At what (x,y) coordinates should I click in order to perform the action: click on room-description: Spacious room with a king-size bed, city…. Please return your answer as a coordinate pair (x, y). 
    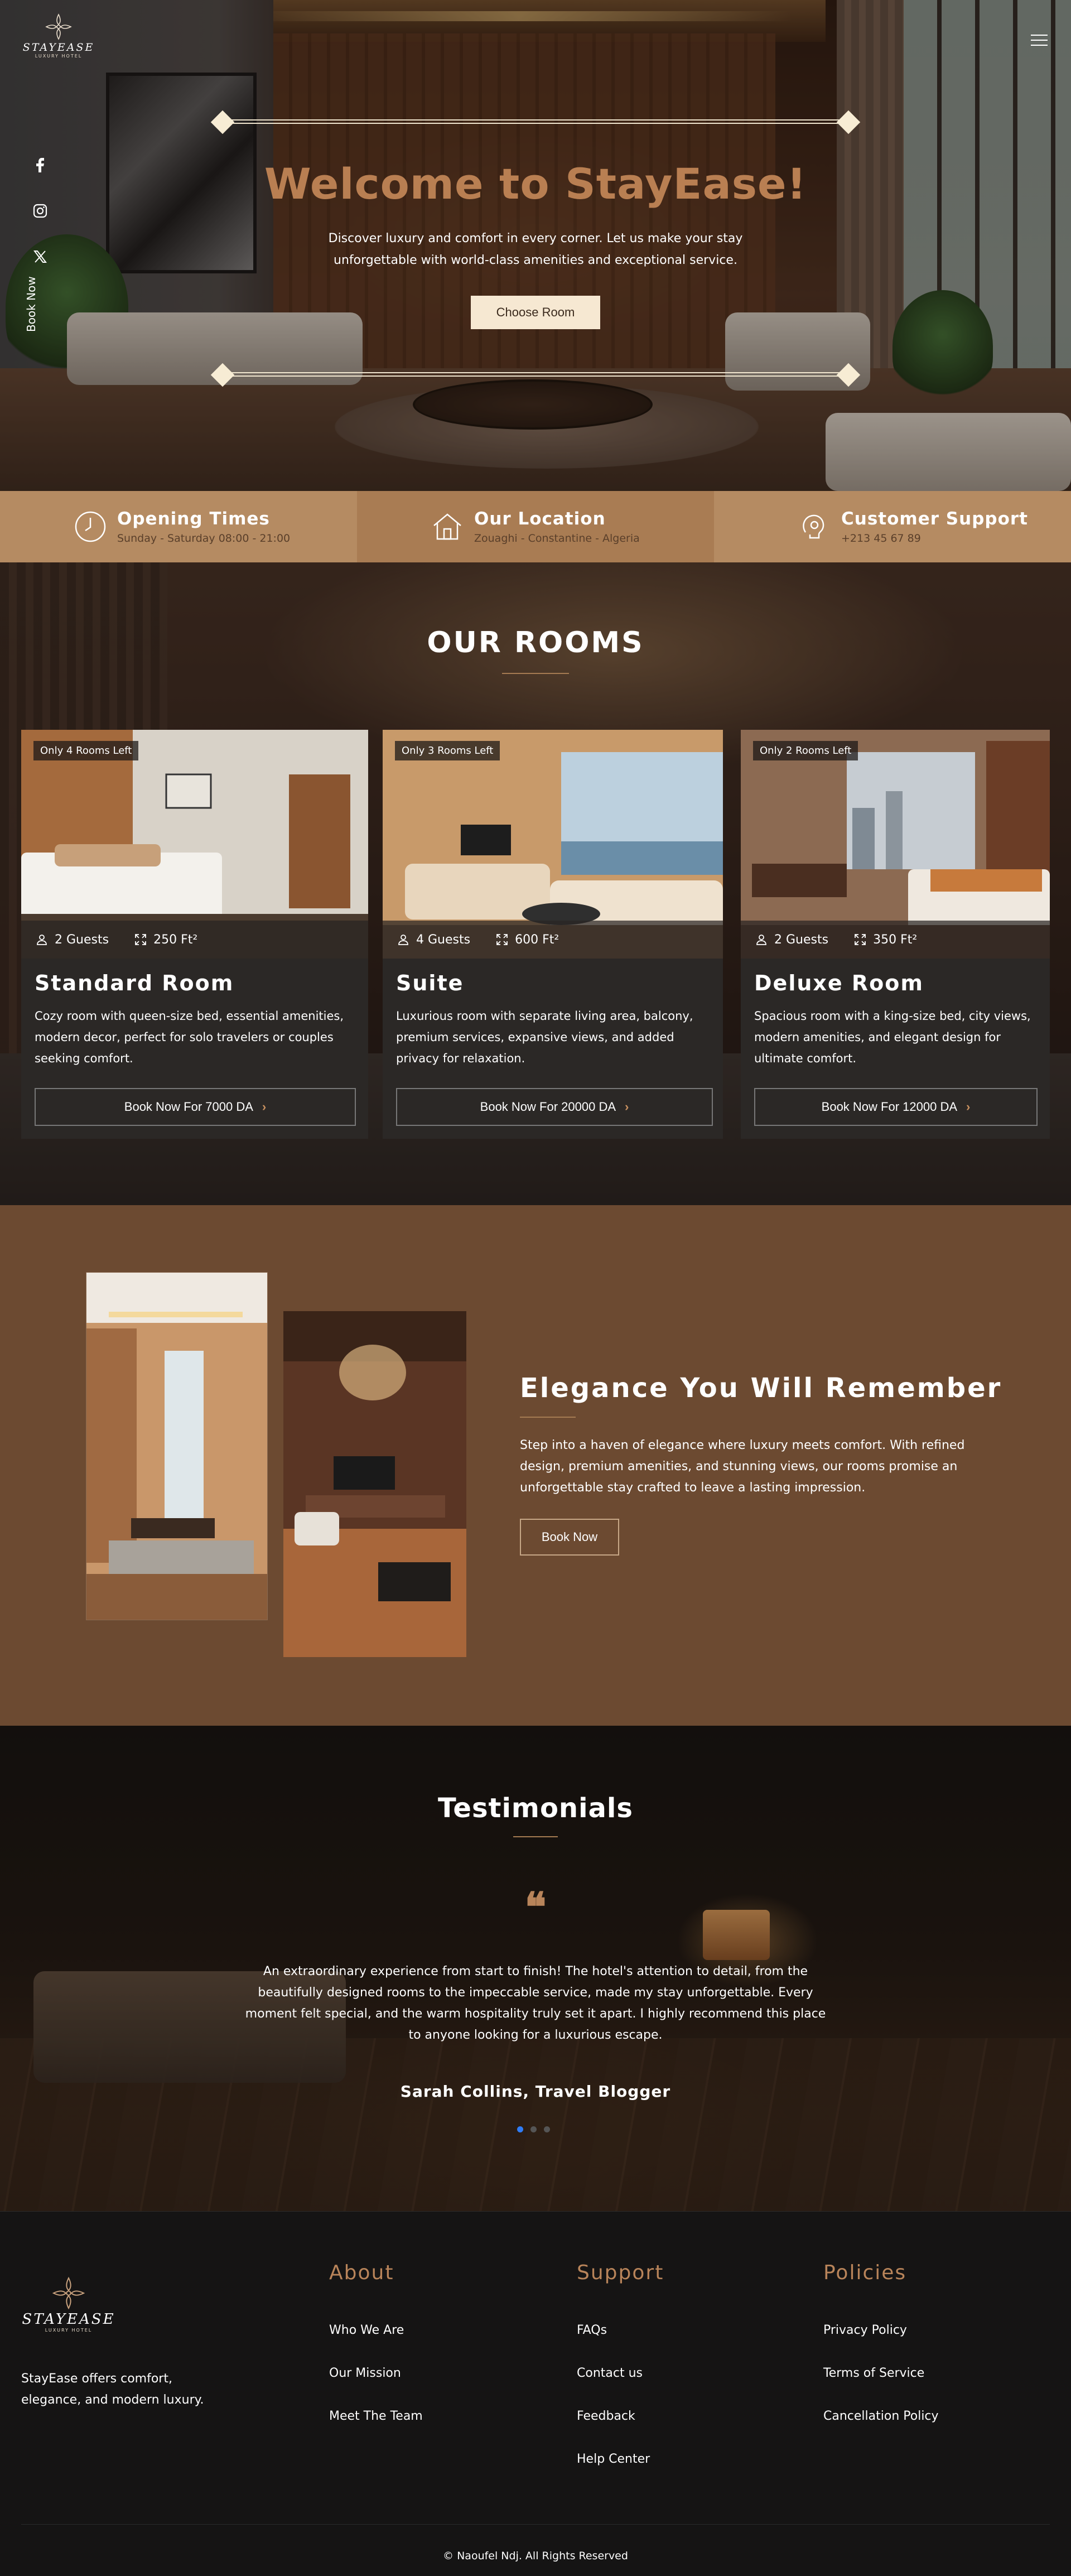
    Looking at the image, I should click on (893, 1037).